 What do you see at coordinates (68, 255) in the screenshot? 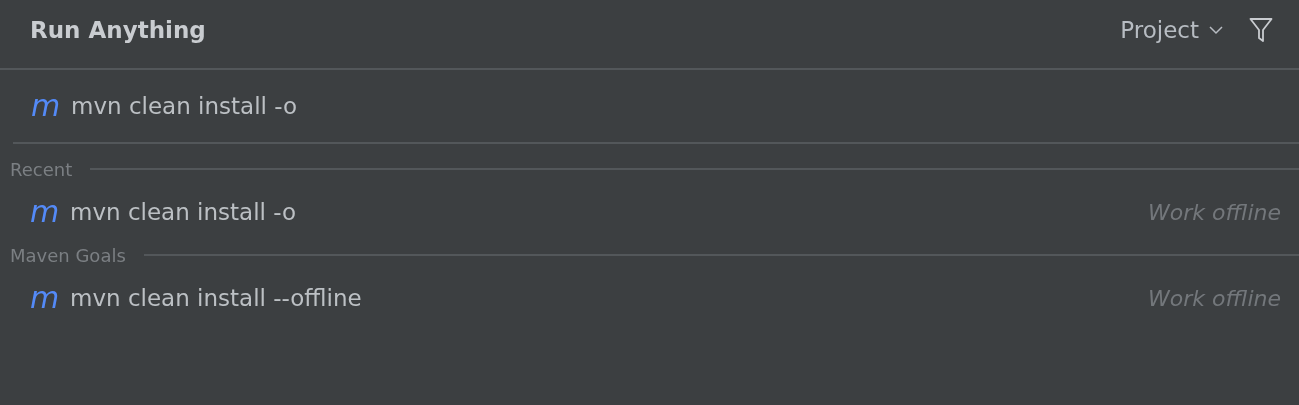
I see `group-label: Maven Goals` at bounding box center [68, 255].